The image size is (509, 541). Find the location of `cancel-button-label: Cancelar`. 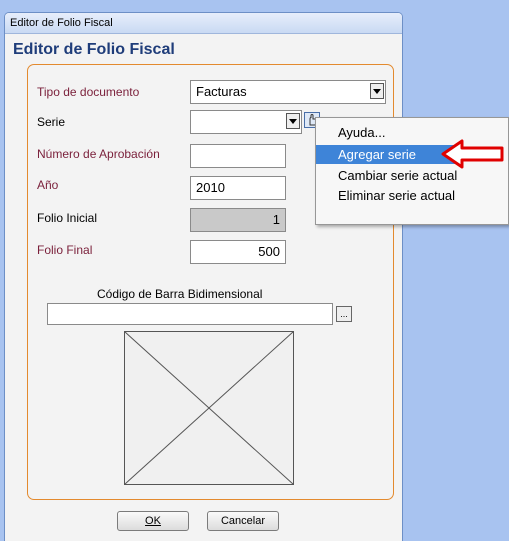

cancel-button-label: Cancelar is located at coordinates (243, 521).